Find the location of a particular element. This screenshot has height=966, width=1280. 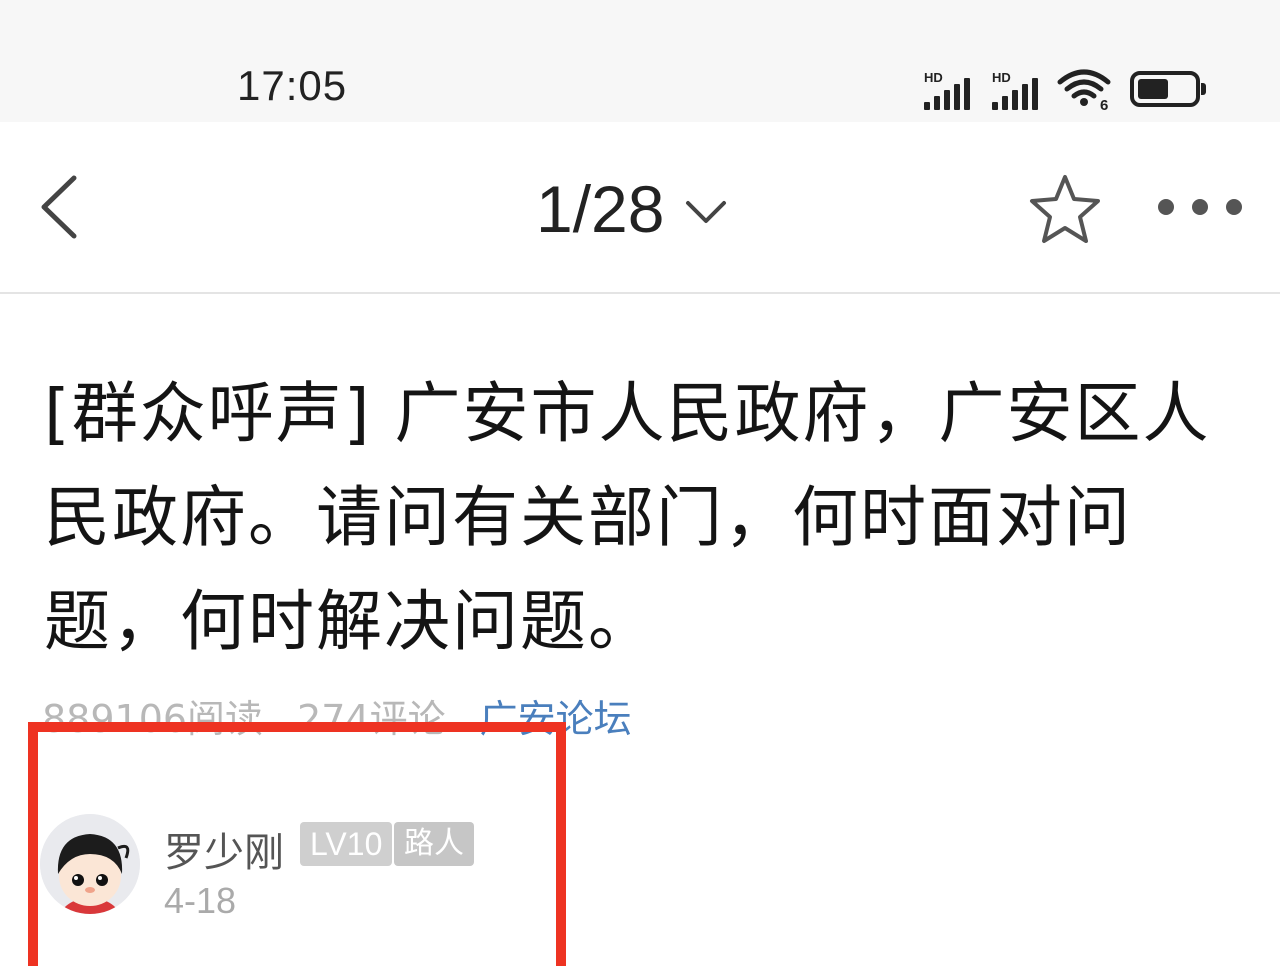

page-indicator-dropdown: 1/28 is located at coordinates (632, 209).